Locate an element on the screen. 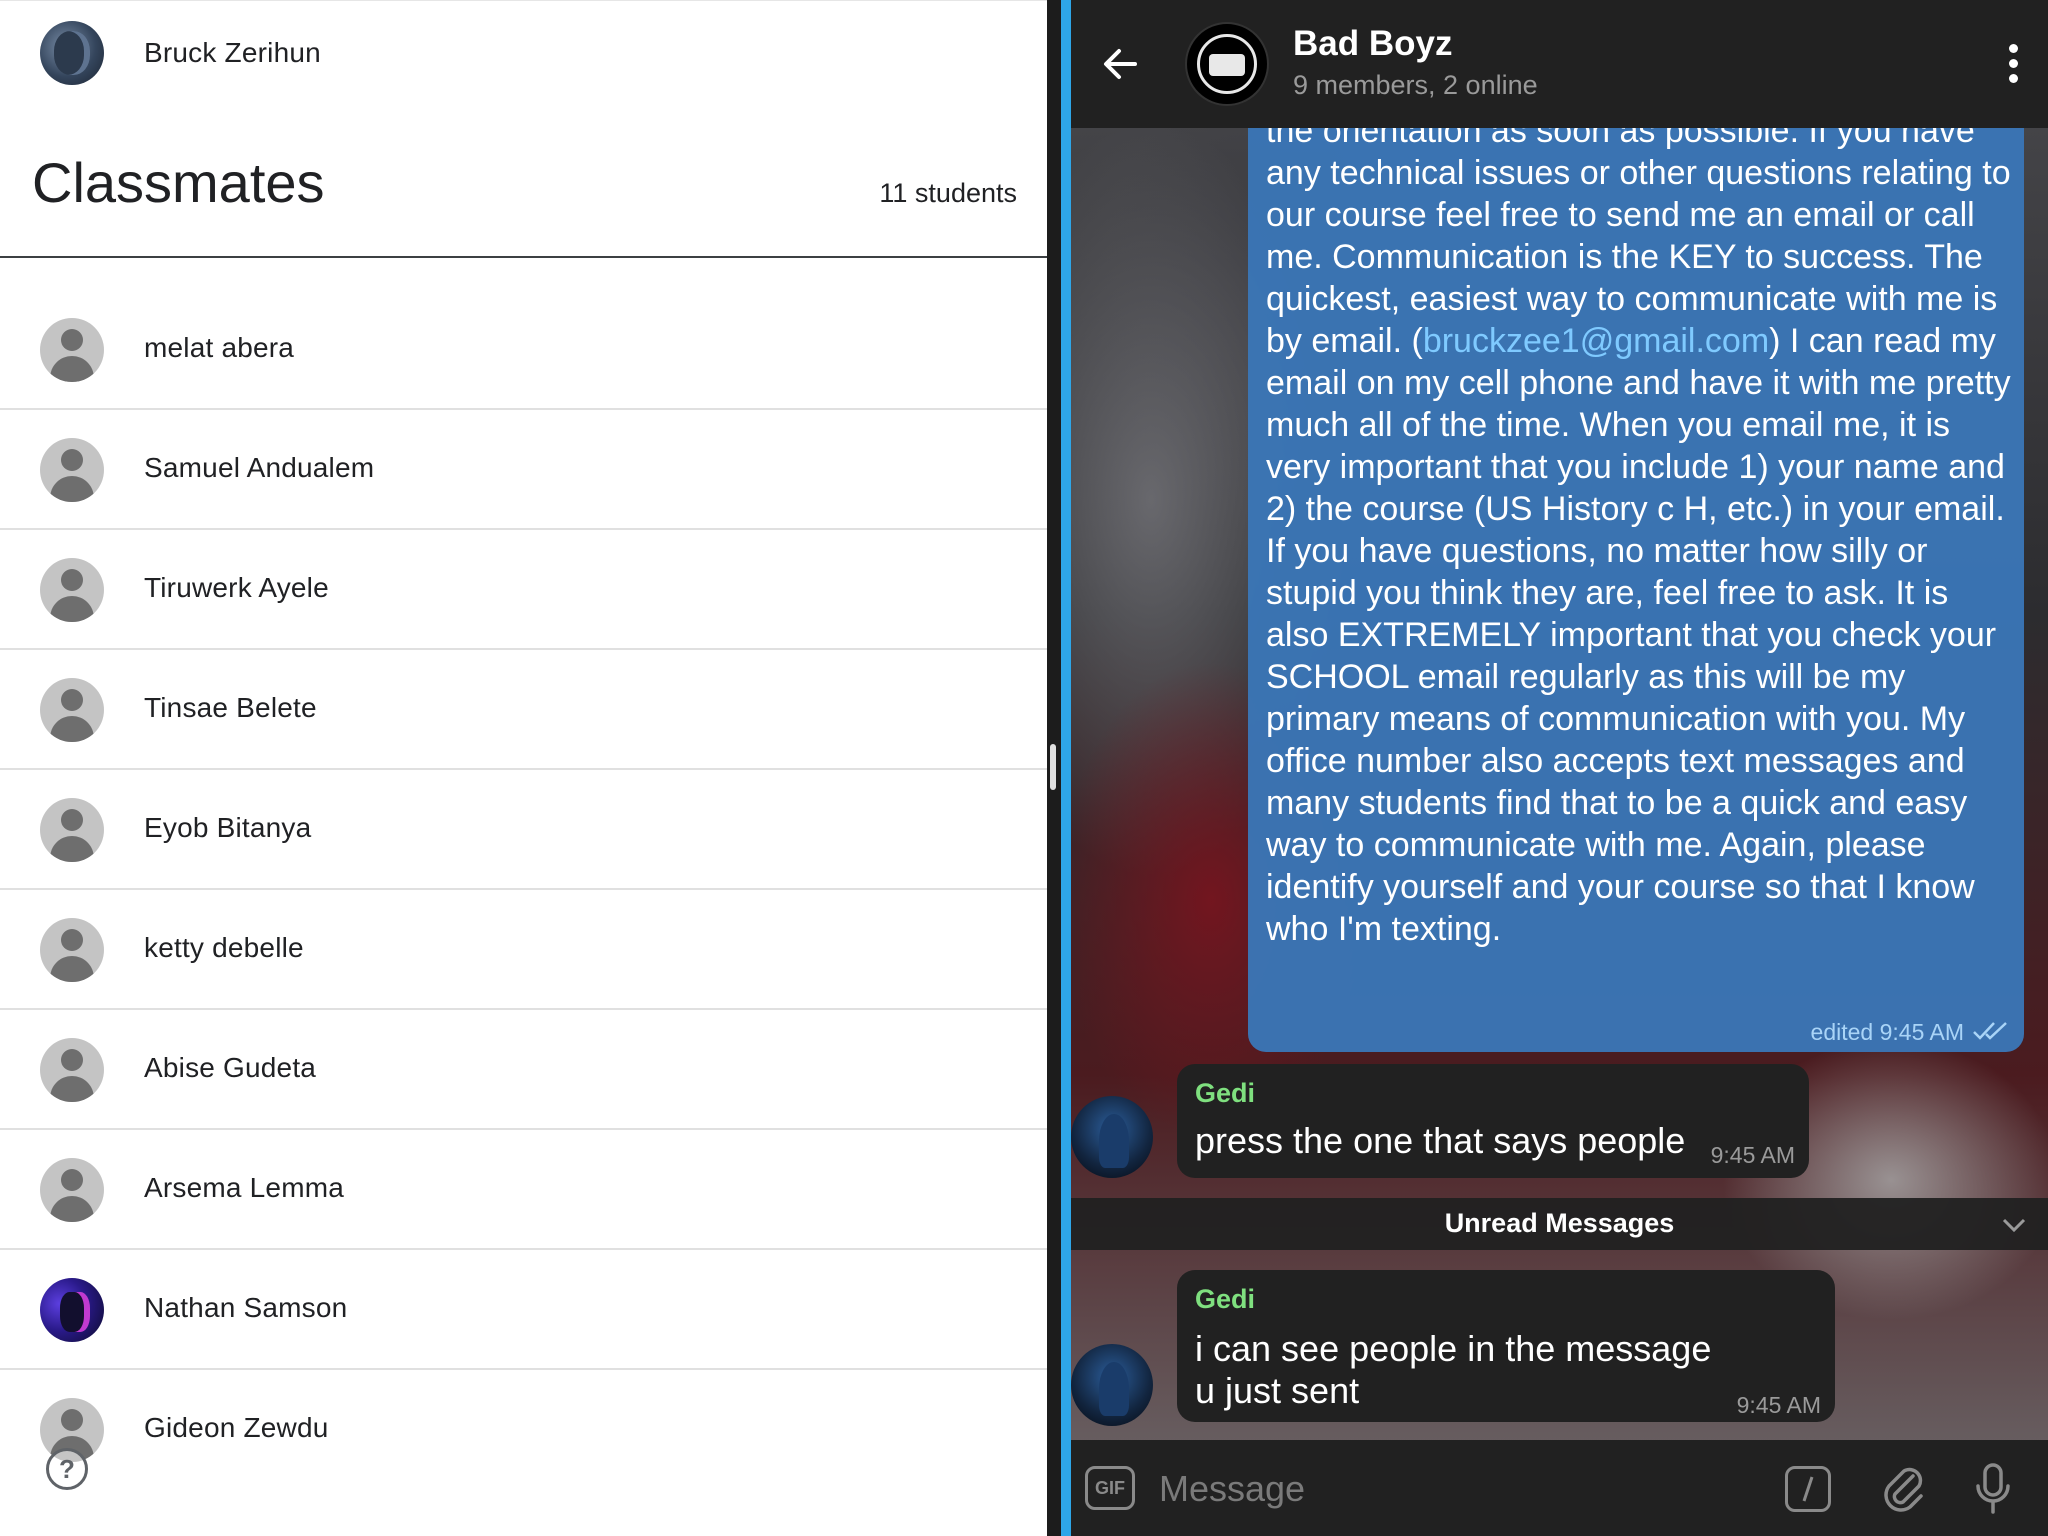 This screenshot has width=2048, height=1536. bot-command-icon is located at coordinates (1808, 1489).